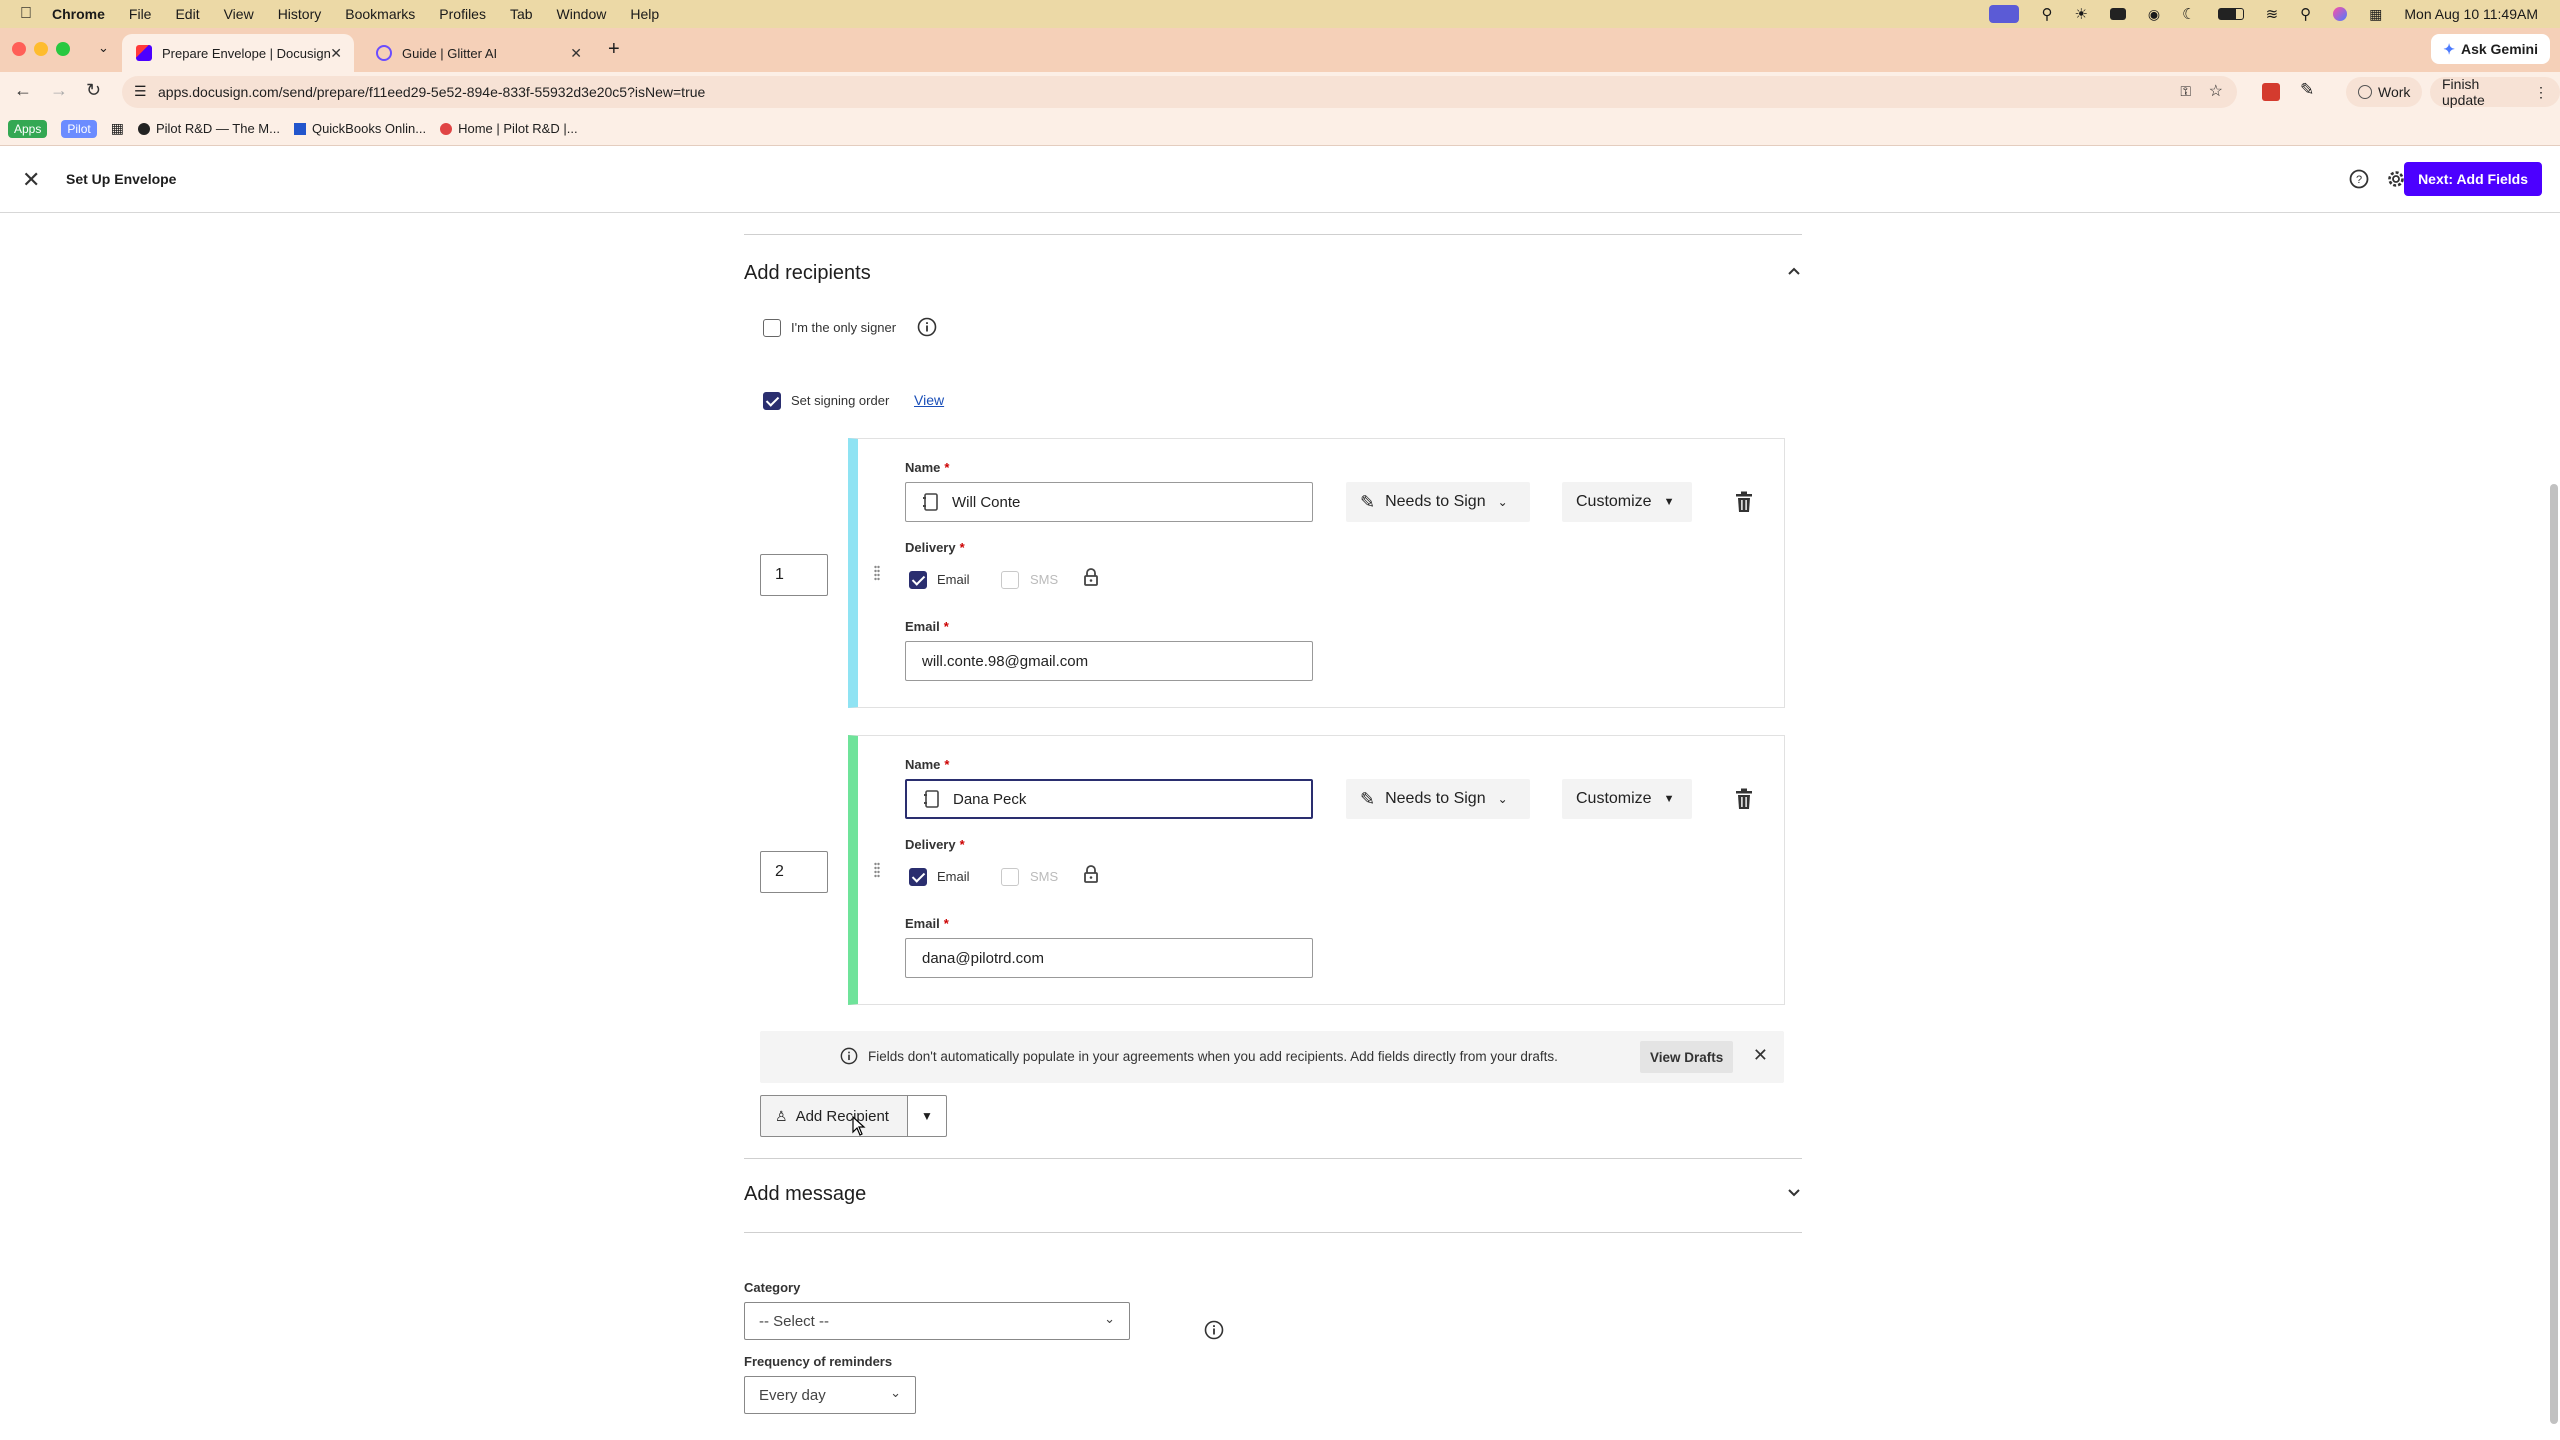  Describe the element at coordinates (2305, 14) in the screenshot. I see `spotlight-icon: ⚲` at that location.